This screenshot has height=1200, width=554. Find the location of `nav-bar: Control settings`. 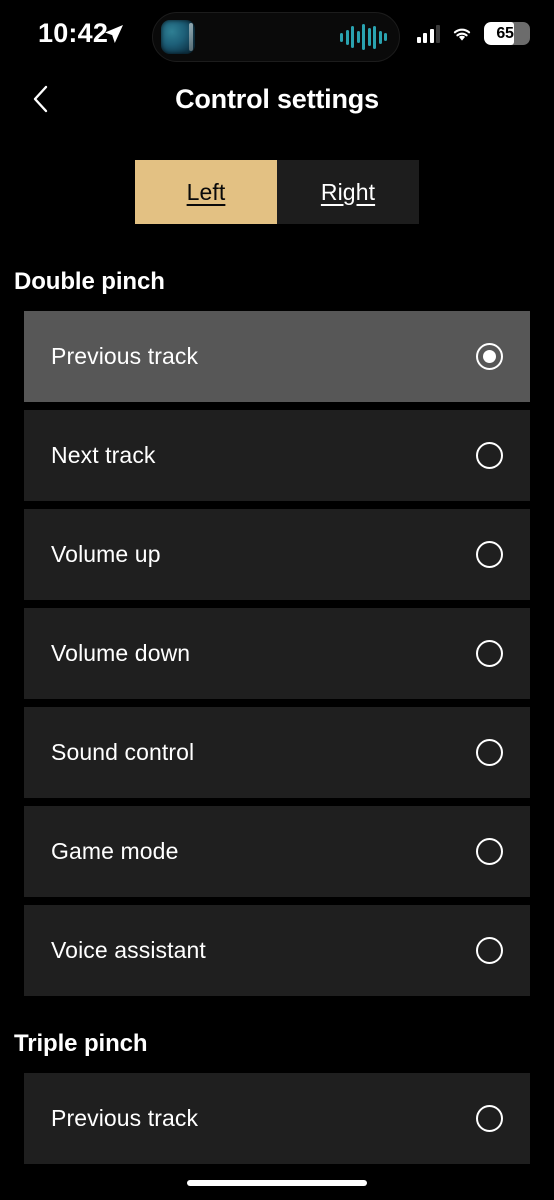

nav-bar: Control settings is located at coordinates (277, 100).